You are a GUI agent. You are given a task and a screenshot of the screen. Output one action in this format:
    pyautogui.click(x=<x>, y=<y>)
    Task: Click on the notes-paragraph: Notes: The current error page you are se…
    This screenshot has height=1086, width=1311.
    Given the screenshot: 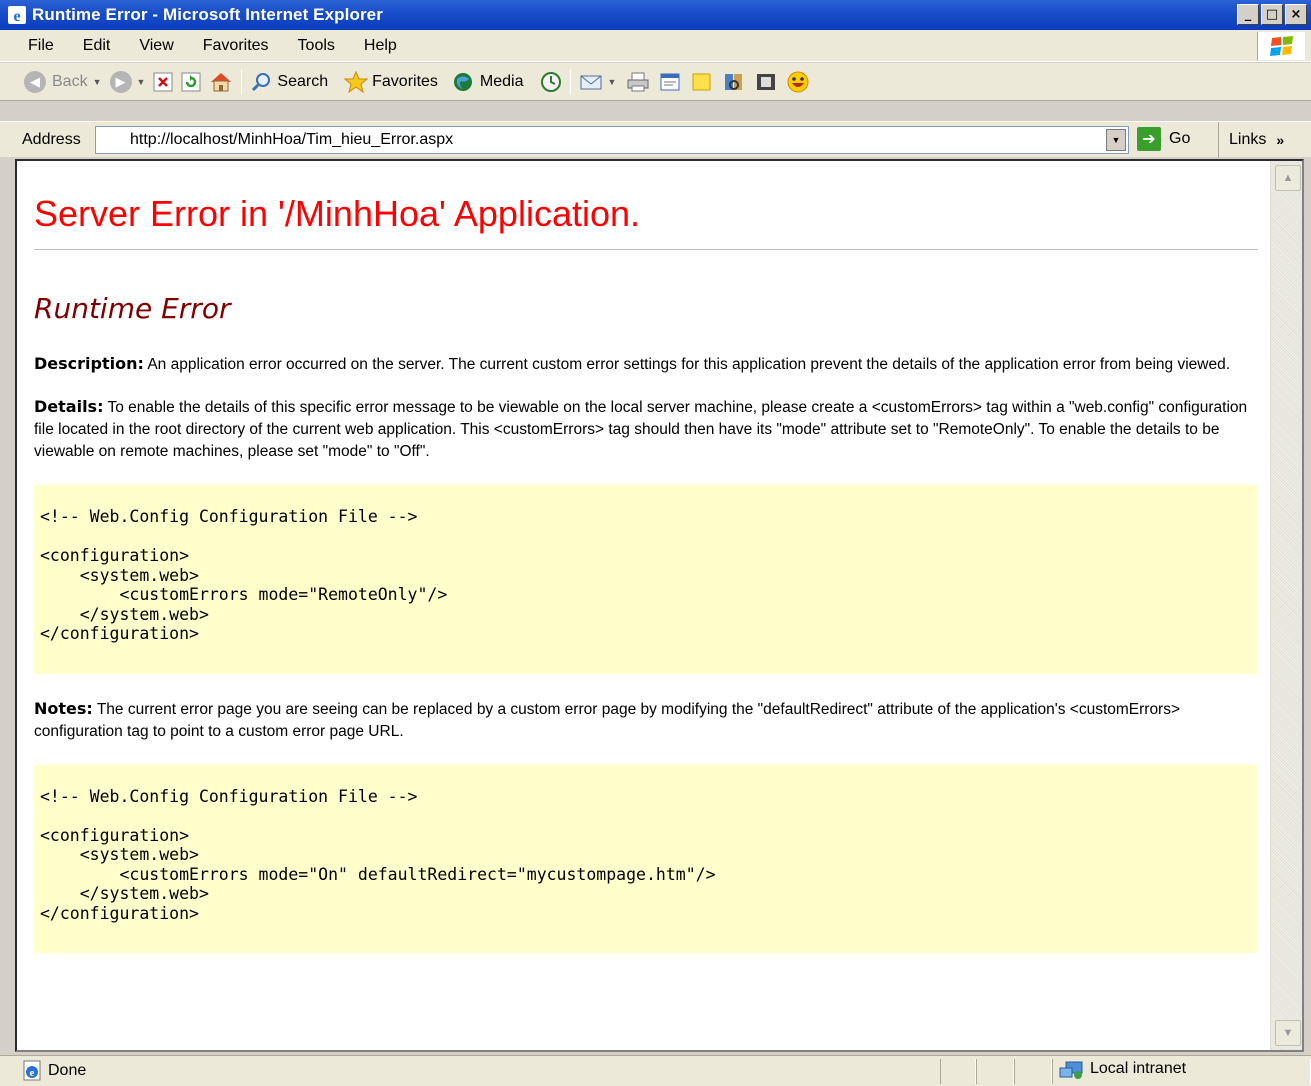 What is the action you would take?
    pyautogui.click(x=646, y=720)
    